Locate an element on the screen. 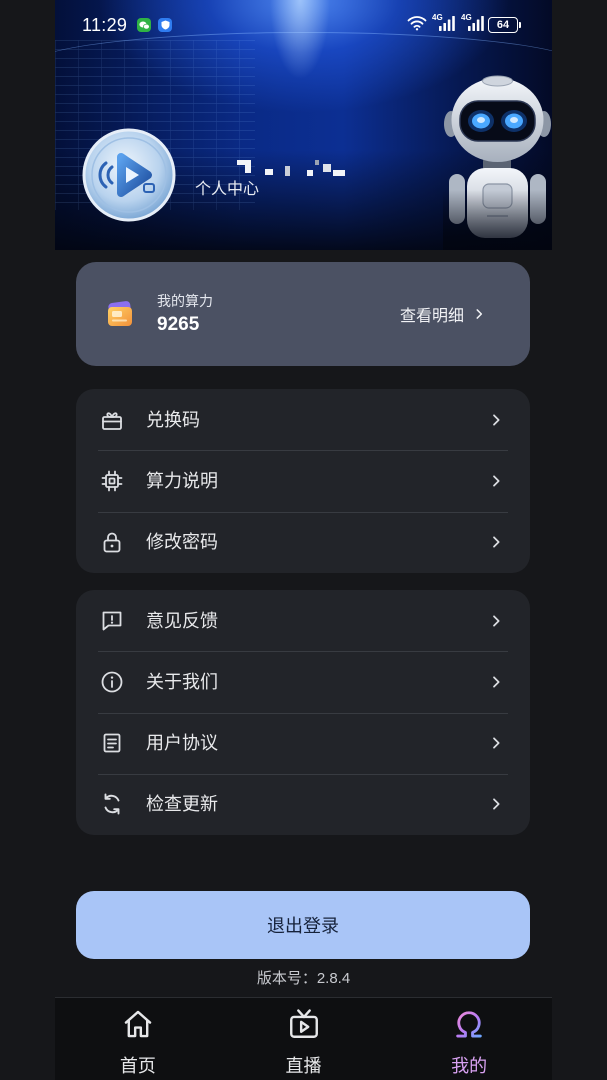 The image size is (607, 1080). tab-label: 直播 is located at coordinates (303, 1066).